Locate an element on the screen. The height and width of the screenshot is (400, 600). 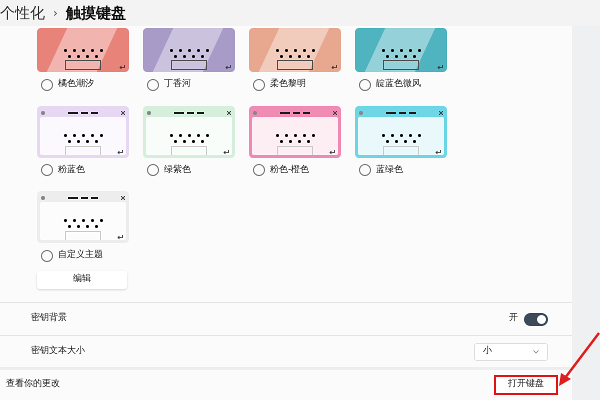
setting-label: 密钥文本大小 is located at coordinates (58, 351).